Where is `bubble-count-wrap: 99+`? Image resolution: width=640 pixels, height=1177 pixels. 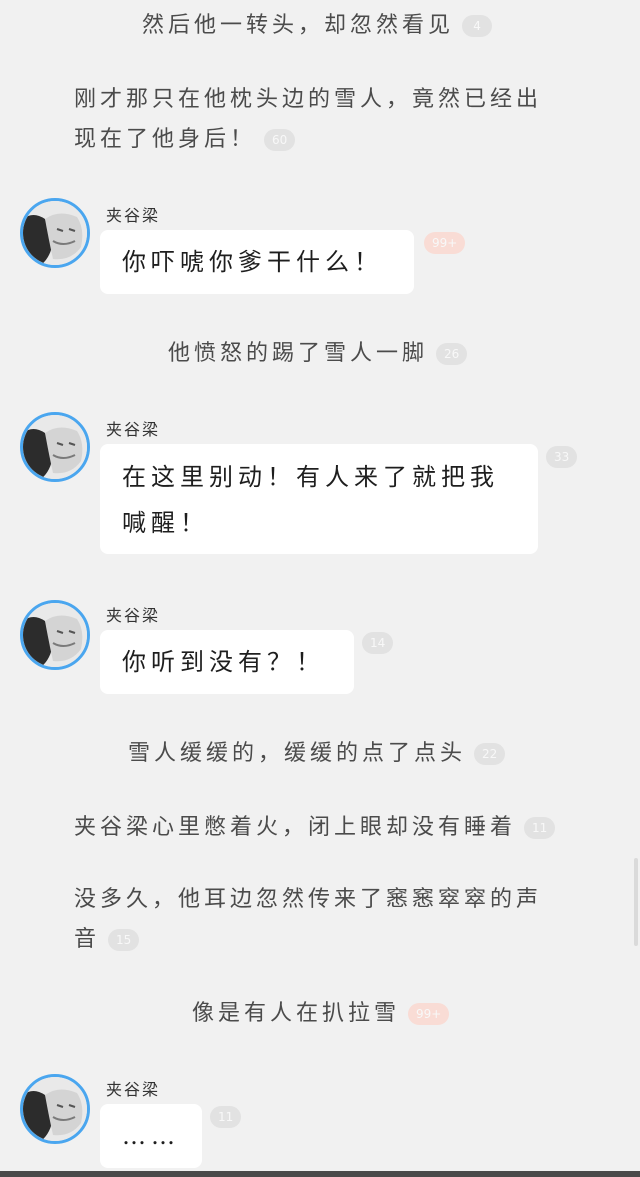 bubble-count-wrap: 99+ is located at coordinates (445, 243).